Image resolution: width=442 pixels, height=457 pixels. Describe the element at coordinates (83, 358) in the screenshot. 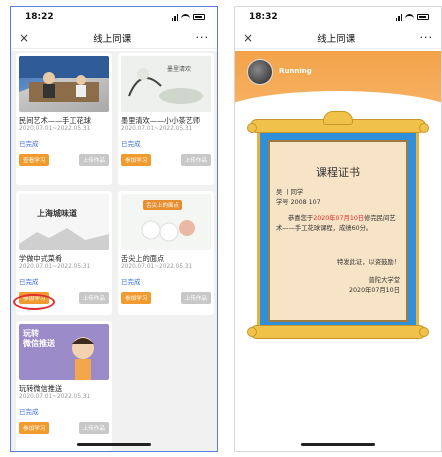

I see `boy-illustration` at that location.